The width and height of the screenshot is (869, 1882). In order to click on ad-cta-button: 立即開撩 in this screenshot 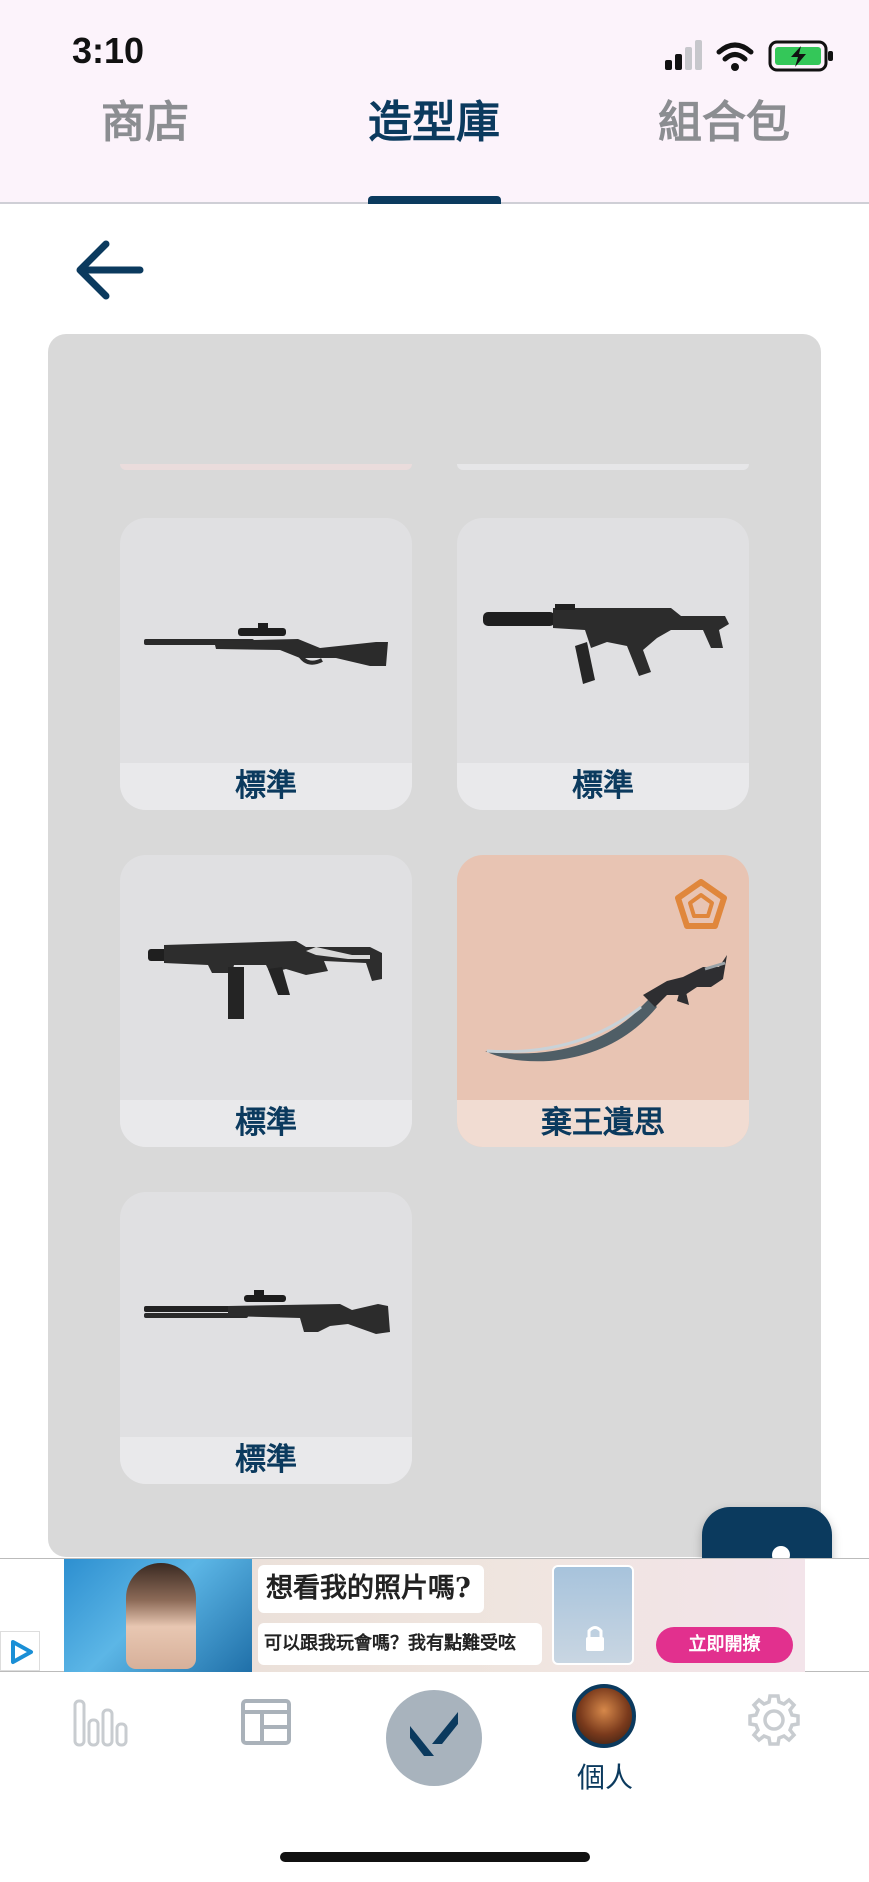, I will do `click(724, 1645)`.